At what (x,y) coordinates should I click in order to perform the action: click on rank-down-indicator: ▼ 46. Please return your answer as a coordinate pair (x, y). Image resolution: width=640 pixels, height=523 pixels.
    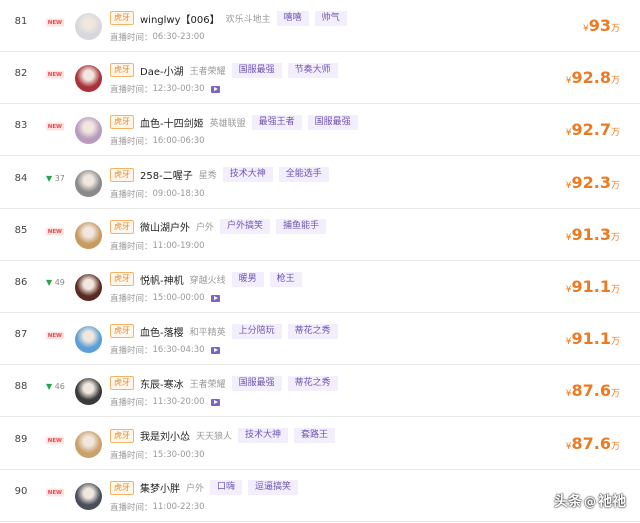
    Looking at the image, I should click on (55, 386).